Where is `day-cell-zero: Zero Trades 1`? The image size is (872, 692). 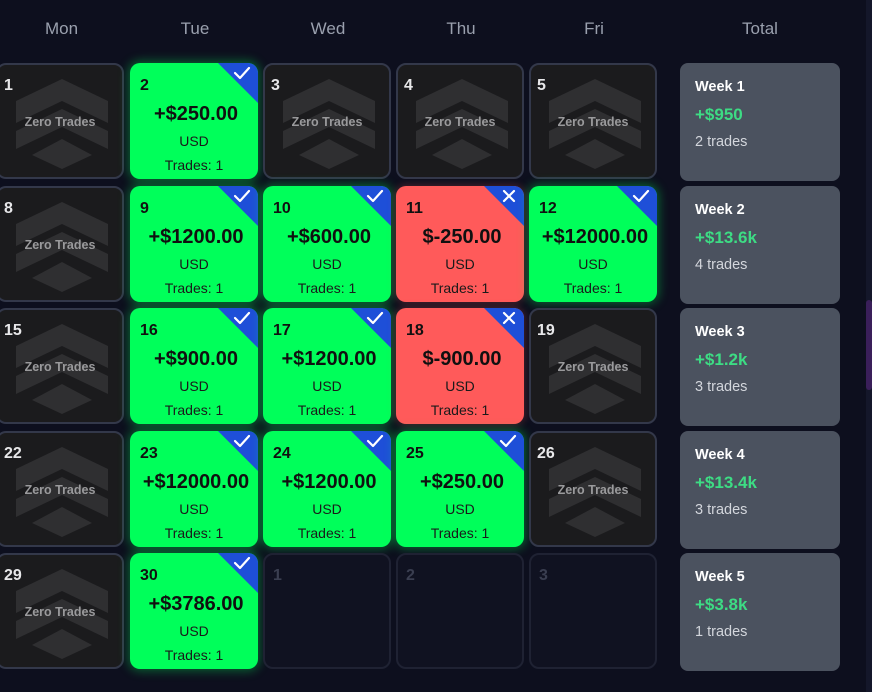 day-cell-zero: Zero Trades 1 is located at coordinates (62, 121).